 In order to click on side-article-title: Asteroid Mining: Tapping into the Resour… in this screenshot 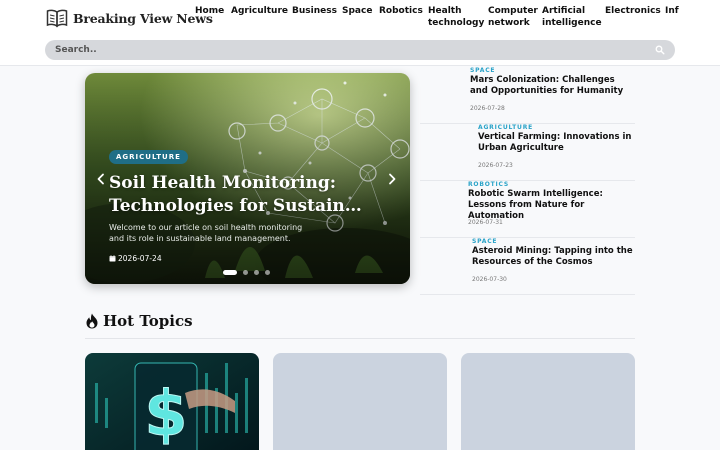, I will do `click(553, 257)`.